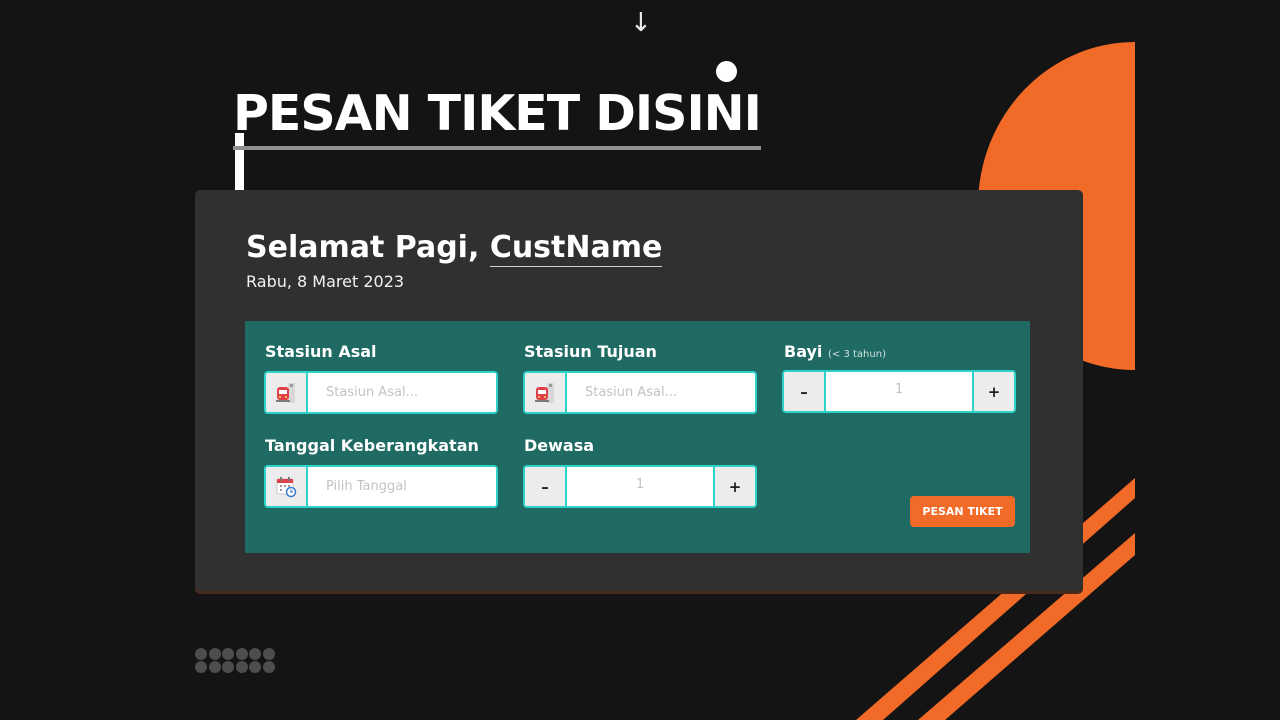 The height and width of the screenshot is (720, 1280). What do you see at coordinates (726, 71) in the screenshot?
I see `white-dot-decoration` at bounding box center [726, 71].